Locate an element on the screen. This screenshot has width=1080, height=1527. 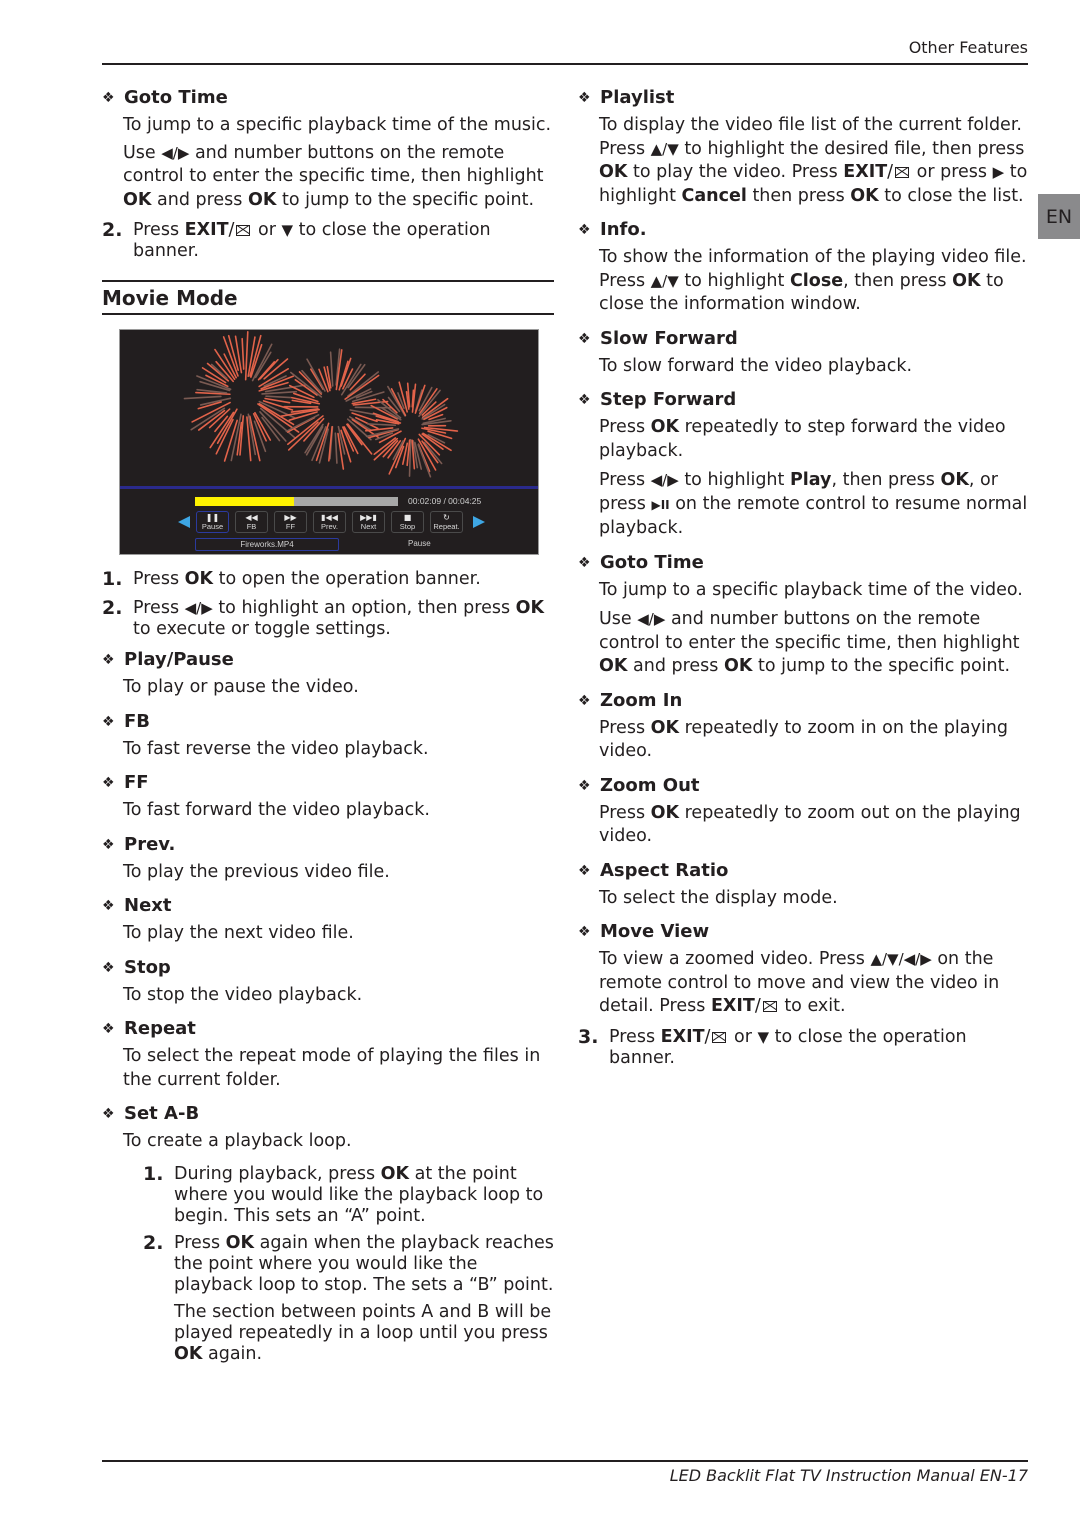
feature-title: Move View is located at coordinates (655, 931).